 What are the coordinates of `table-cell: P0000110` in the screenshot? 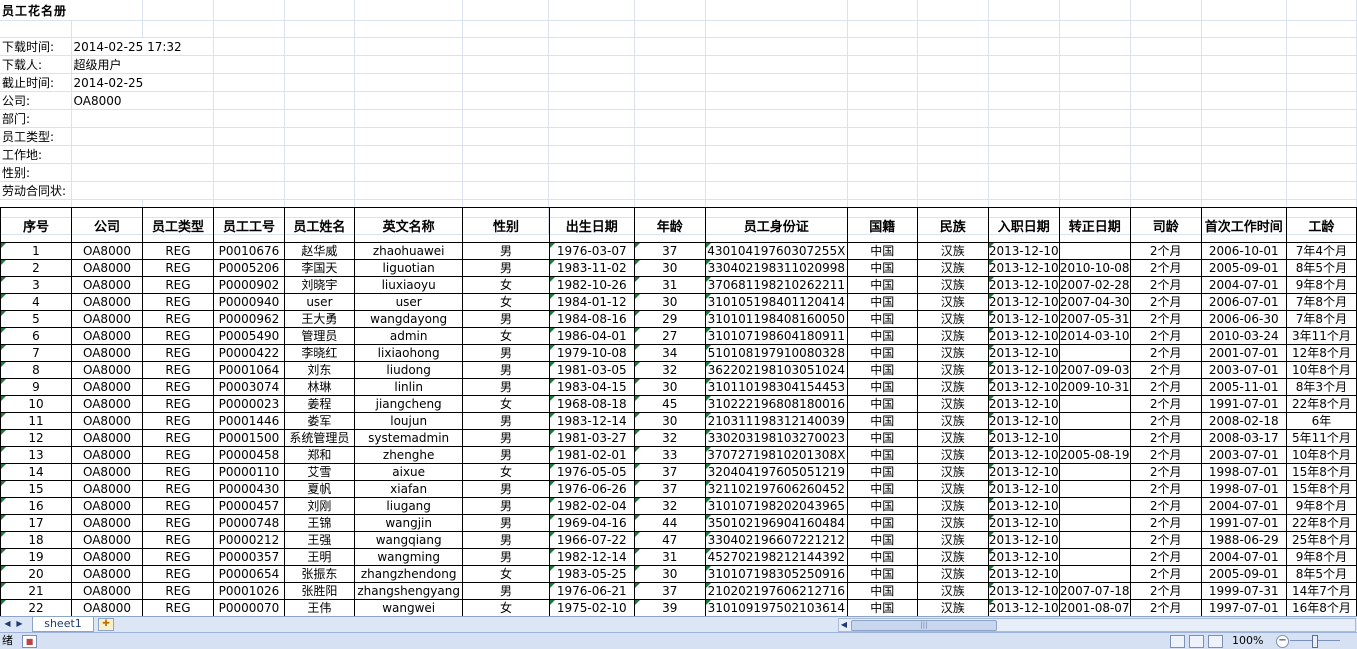 It's located at (248, 472).